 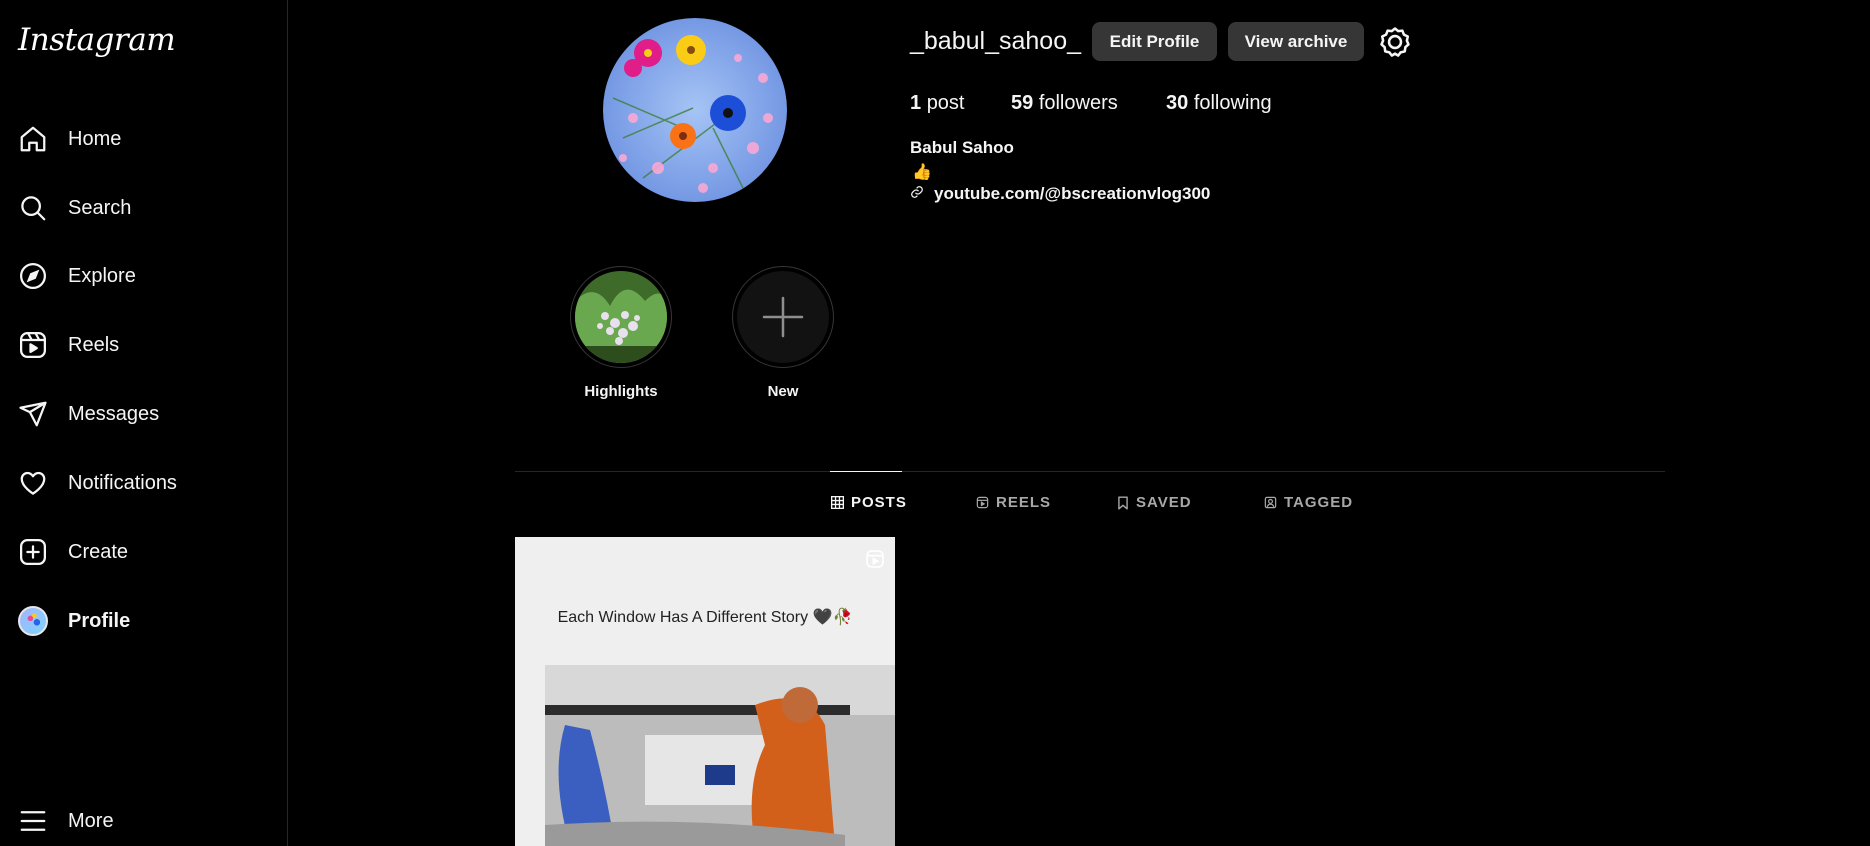 I want to click on tab-posts: POSTS, so click(x=869, y=502).